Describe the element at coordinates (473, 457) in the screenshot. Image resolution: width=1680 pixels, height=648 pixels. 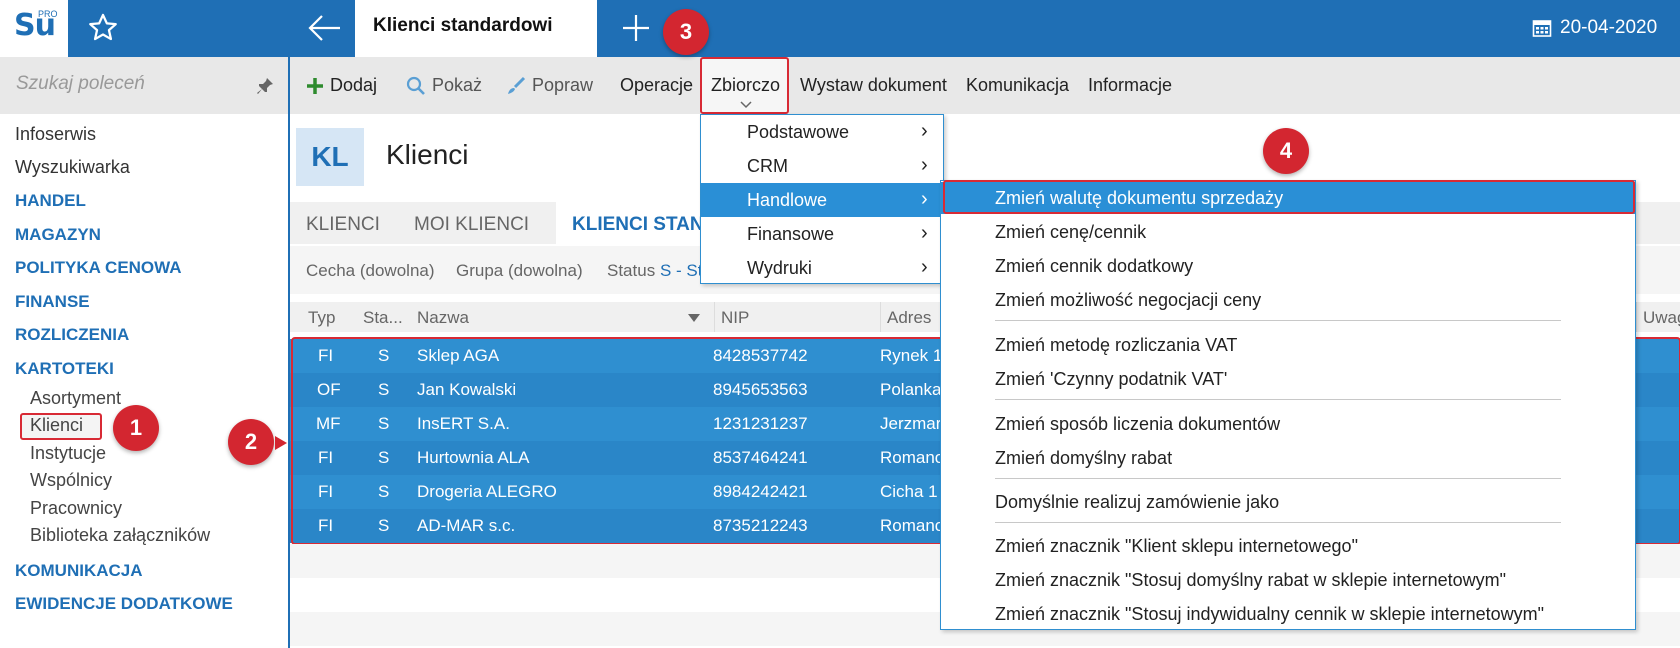
I see `cell-nazwa: Hurtownia ALA` at that location.